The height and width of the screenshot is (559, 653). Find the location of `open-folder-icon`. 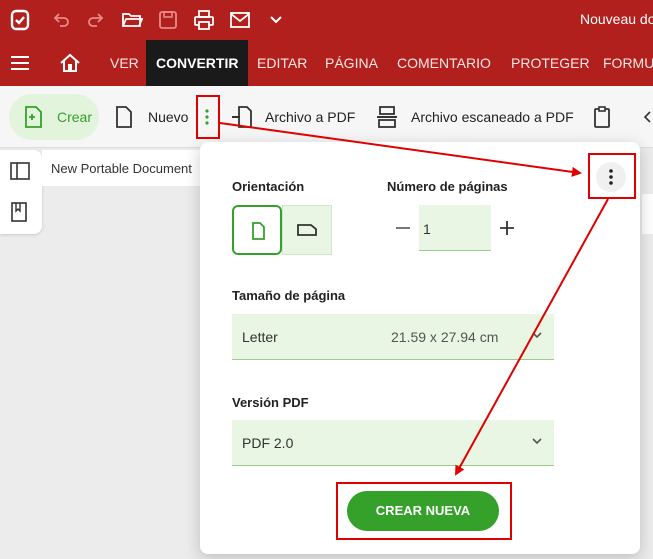

open-folder-icon is located at coordinates (132, 20).